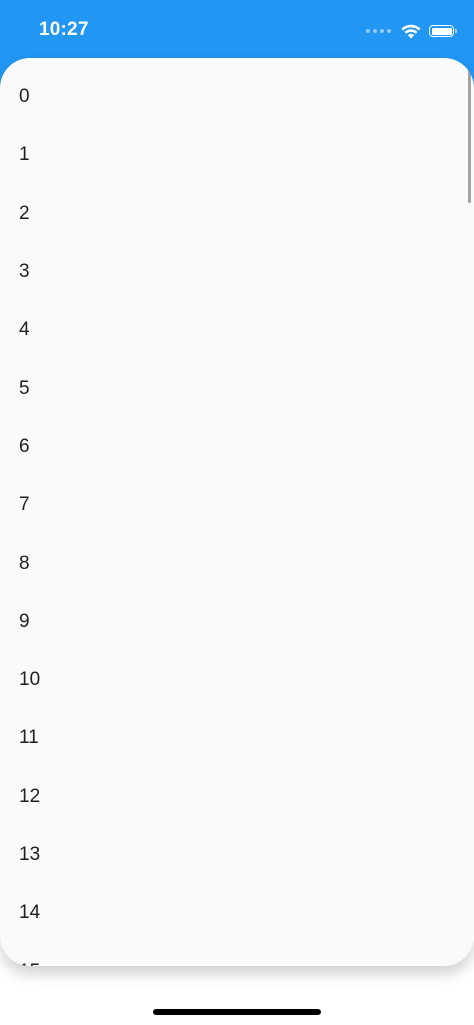  I want to click on battery-icon, so click(443, 31).